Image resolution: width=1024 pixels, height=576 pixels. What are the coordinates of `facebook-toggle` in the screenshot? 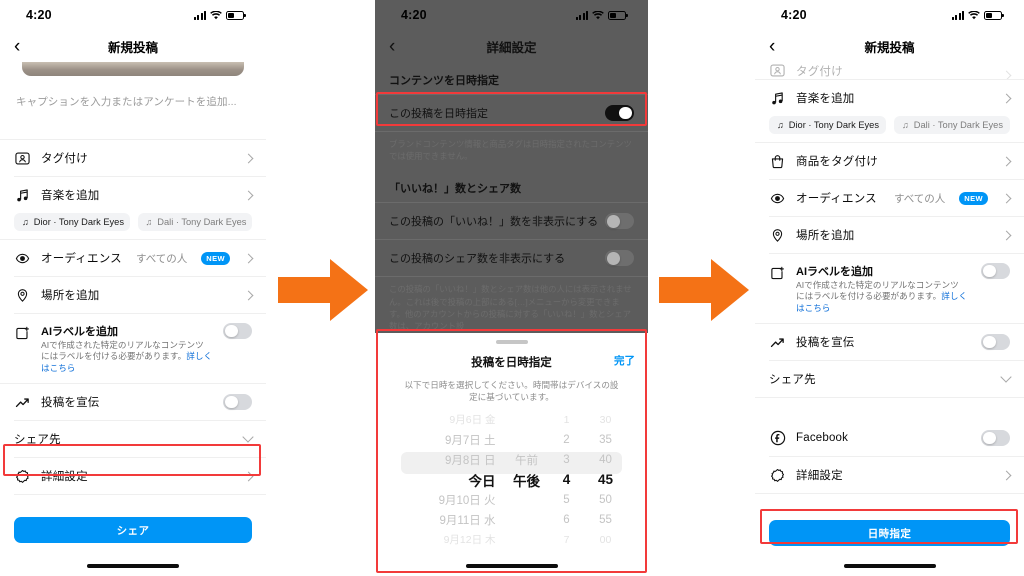 It's located at (995, 438).